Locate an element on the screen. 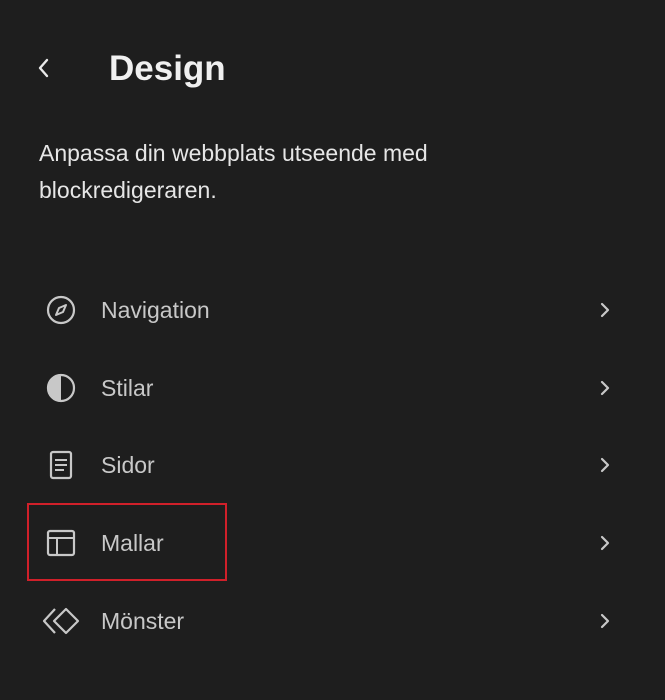 This screenshot has height=700, width=665. menu-item-label: Navigation is located at coordinates (155, 309).